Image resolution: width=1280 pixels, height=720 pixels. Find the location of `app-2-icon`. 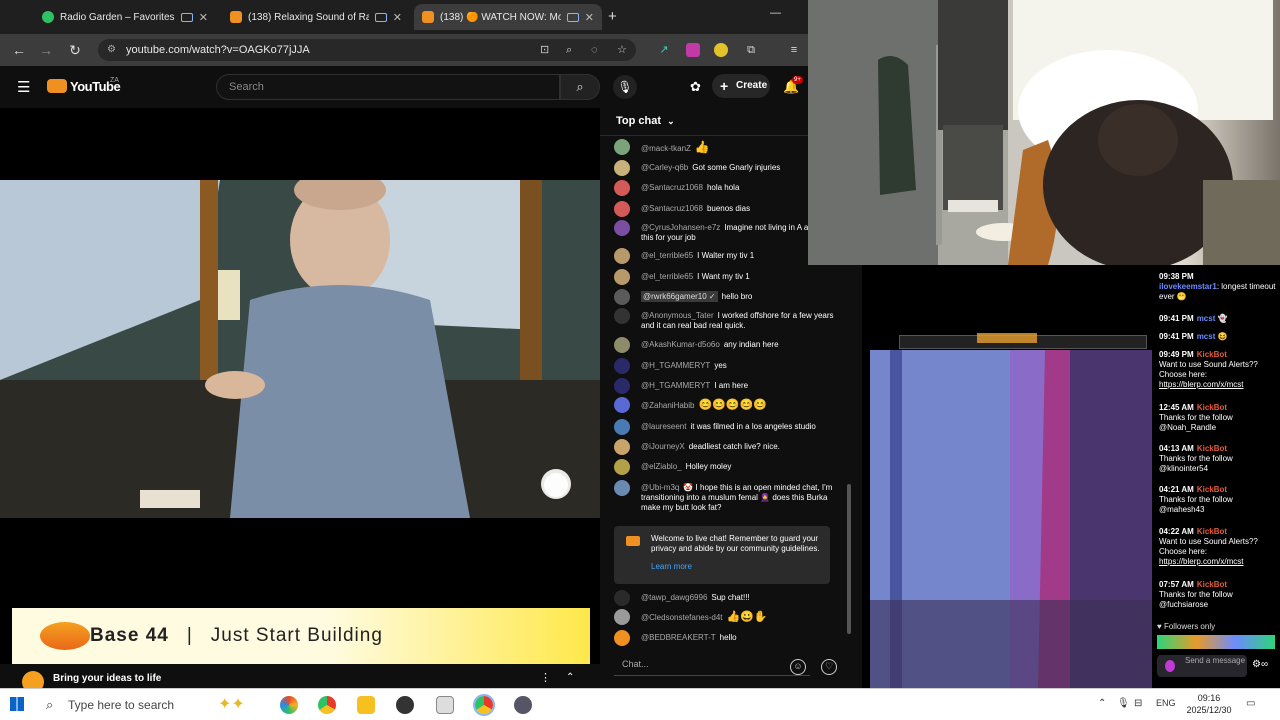

app-2-icon is located at coordinates (523, 705).